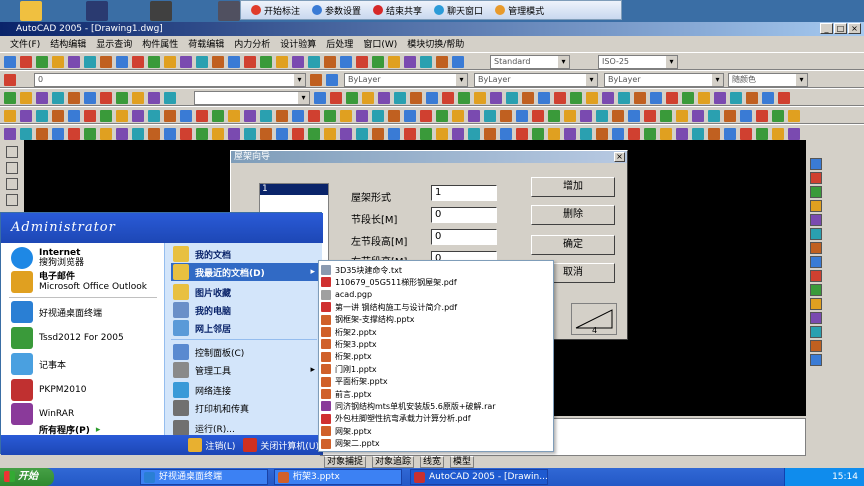 The width and height of the screenshot is (864, 486). I want to click on start-button: 开始, so click(27, 477).